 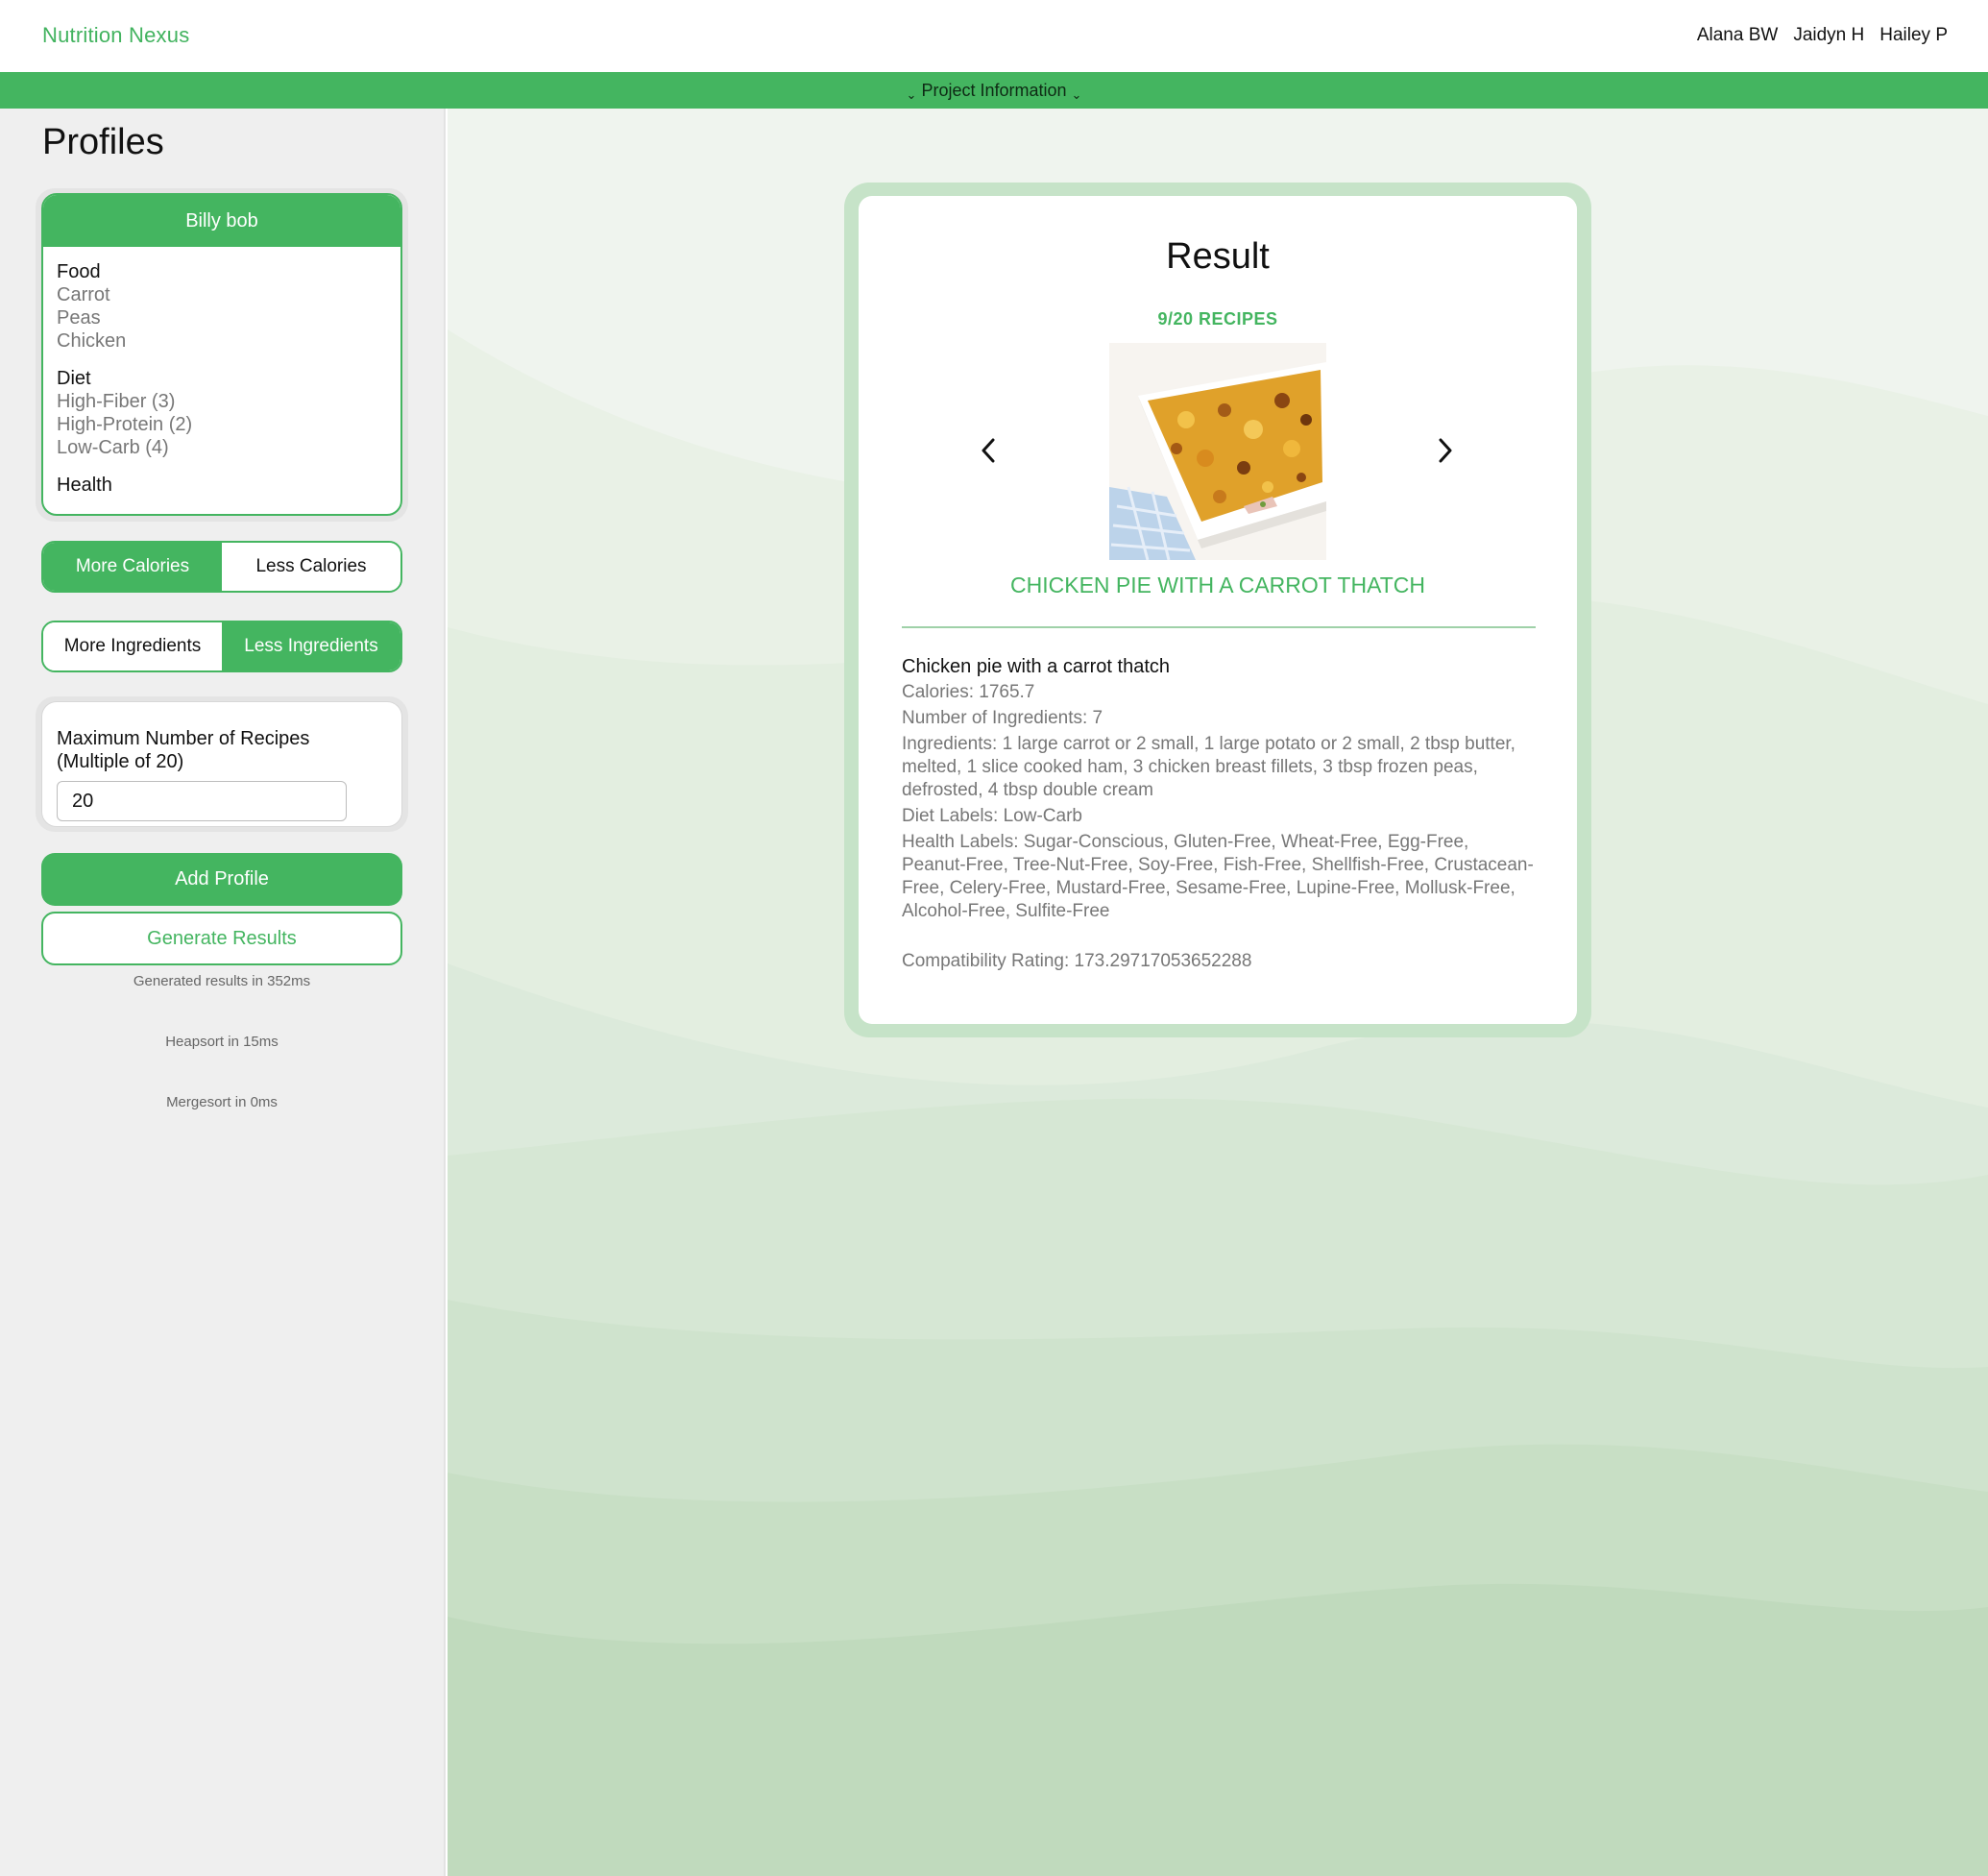 I want to click on brand-logo-text: Nutrition Nexus, so click(x=116, y=35).